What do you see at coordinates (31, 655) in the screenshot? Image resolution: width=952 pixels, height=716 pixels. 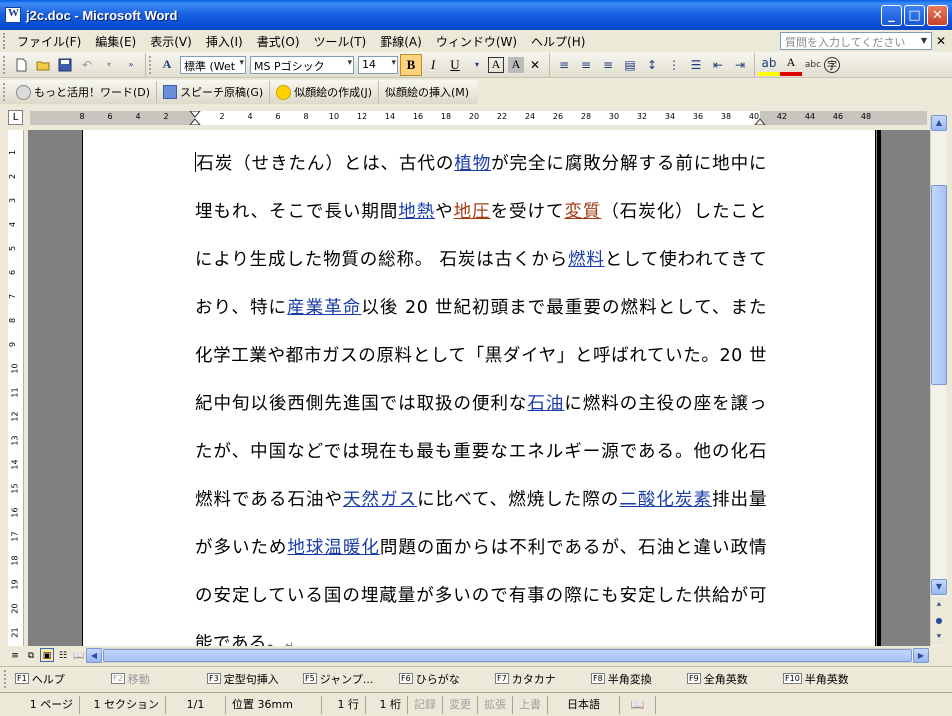 I see `web-layout-view-icon: ⧉` at bounding box center [31, 655].